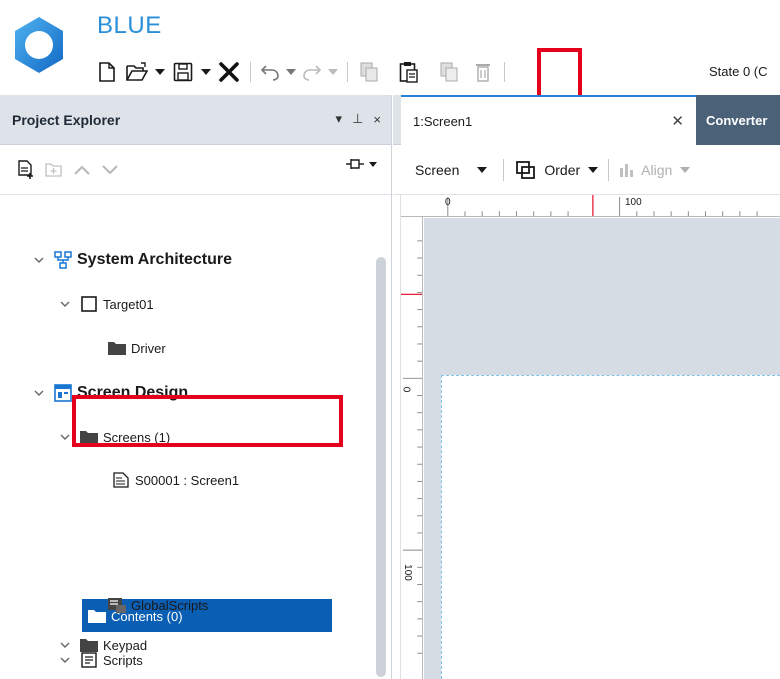 This screenshot has width=780, height=679. I want to click on tree-item-keypad: Keypad, so click(102, 645).